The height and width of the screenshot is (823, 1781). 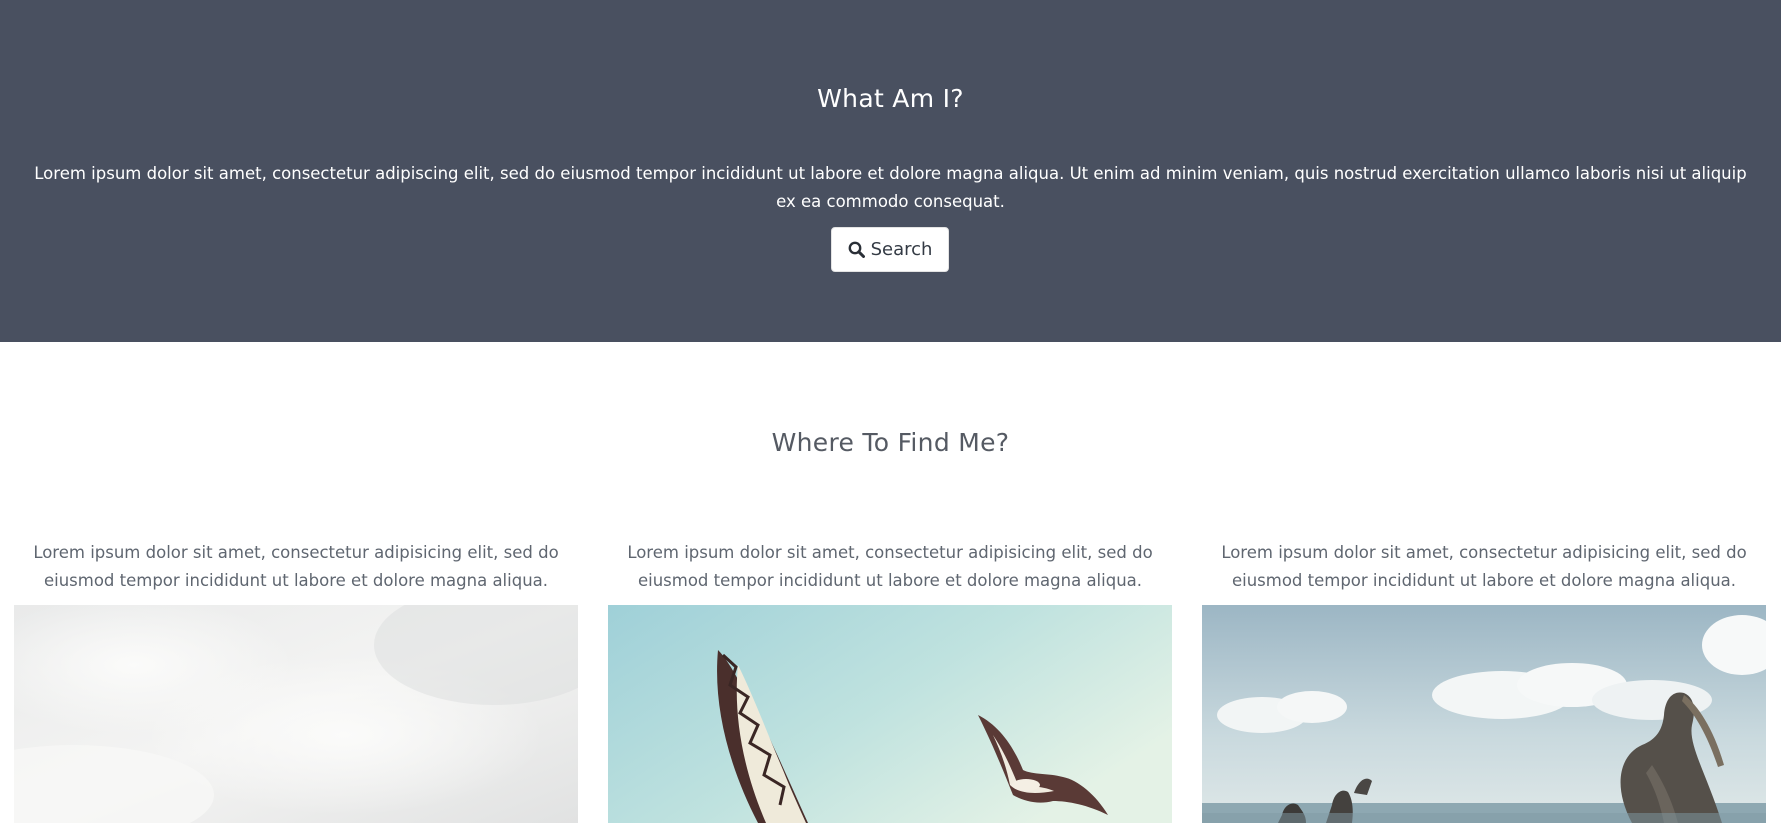 What do you see at coordinates (890, 442) in the screenshot?
I see `section-title: Where To Find Me?` at bounding box center [890, 442].